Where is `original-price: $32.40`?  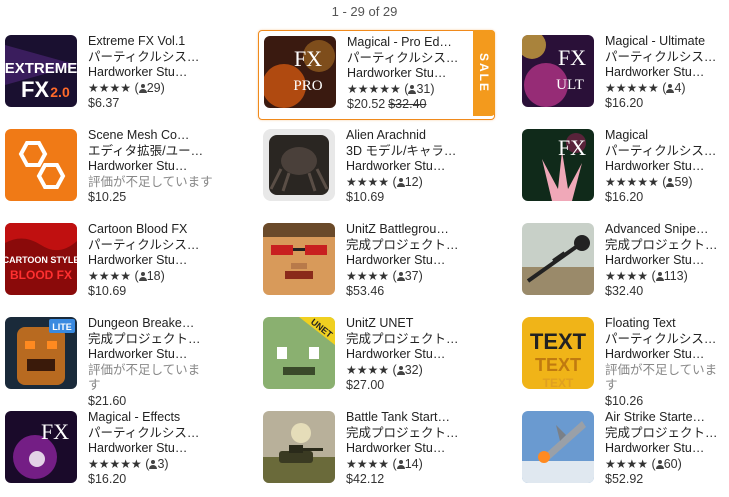
original-price: $32.40 is located at coordinates (407, 104).